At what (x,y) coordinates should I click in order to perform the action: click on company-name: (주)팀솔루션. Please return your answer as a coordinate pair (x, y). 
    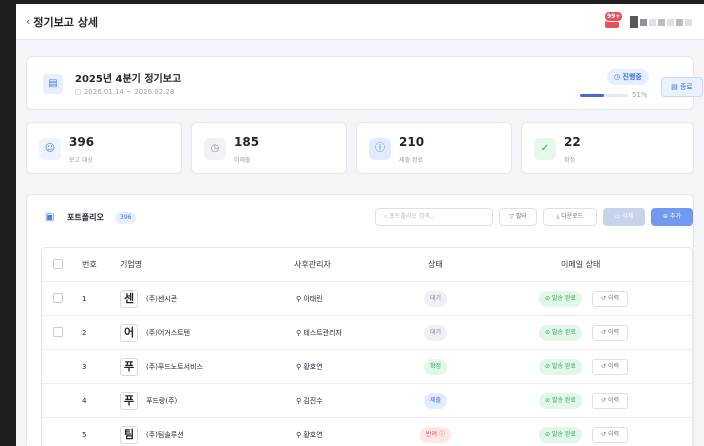
    Looking at the image, I should click on (165, 432).